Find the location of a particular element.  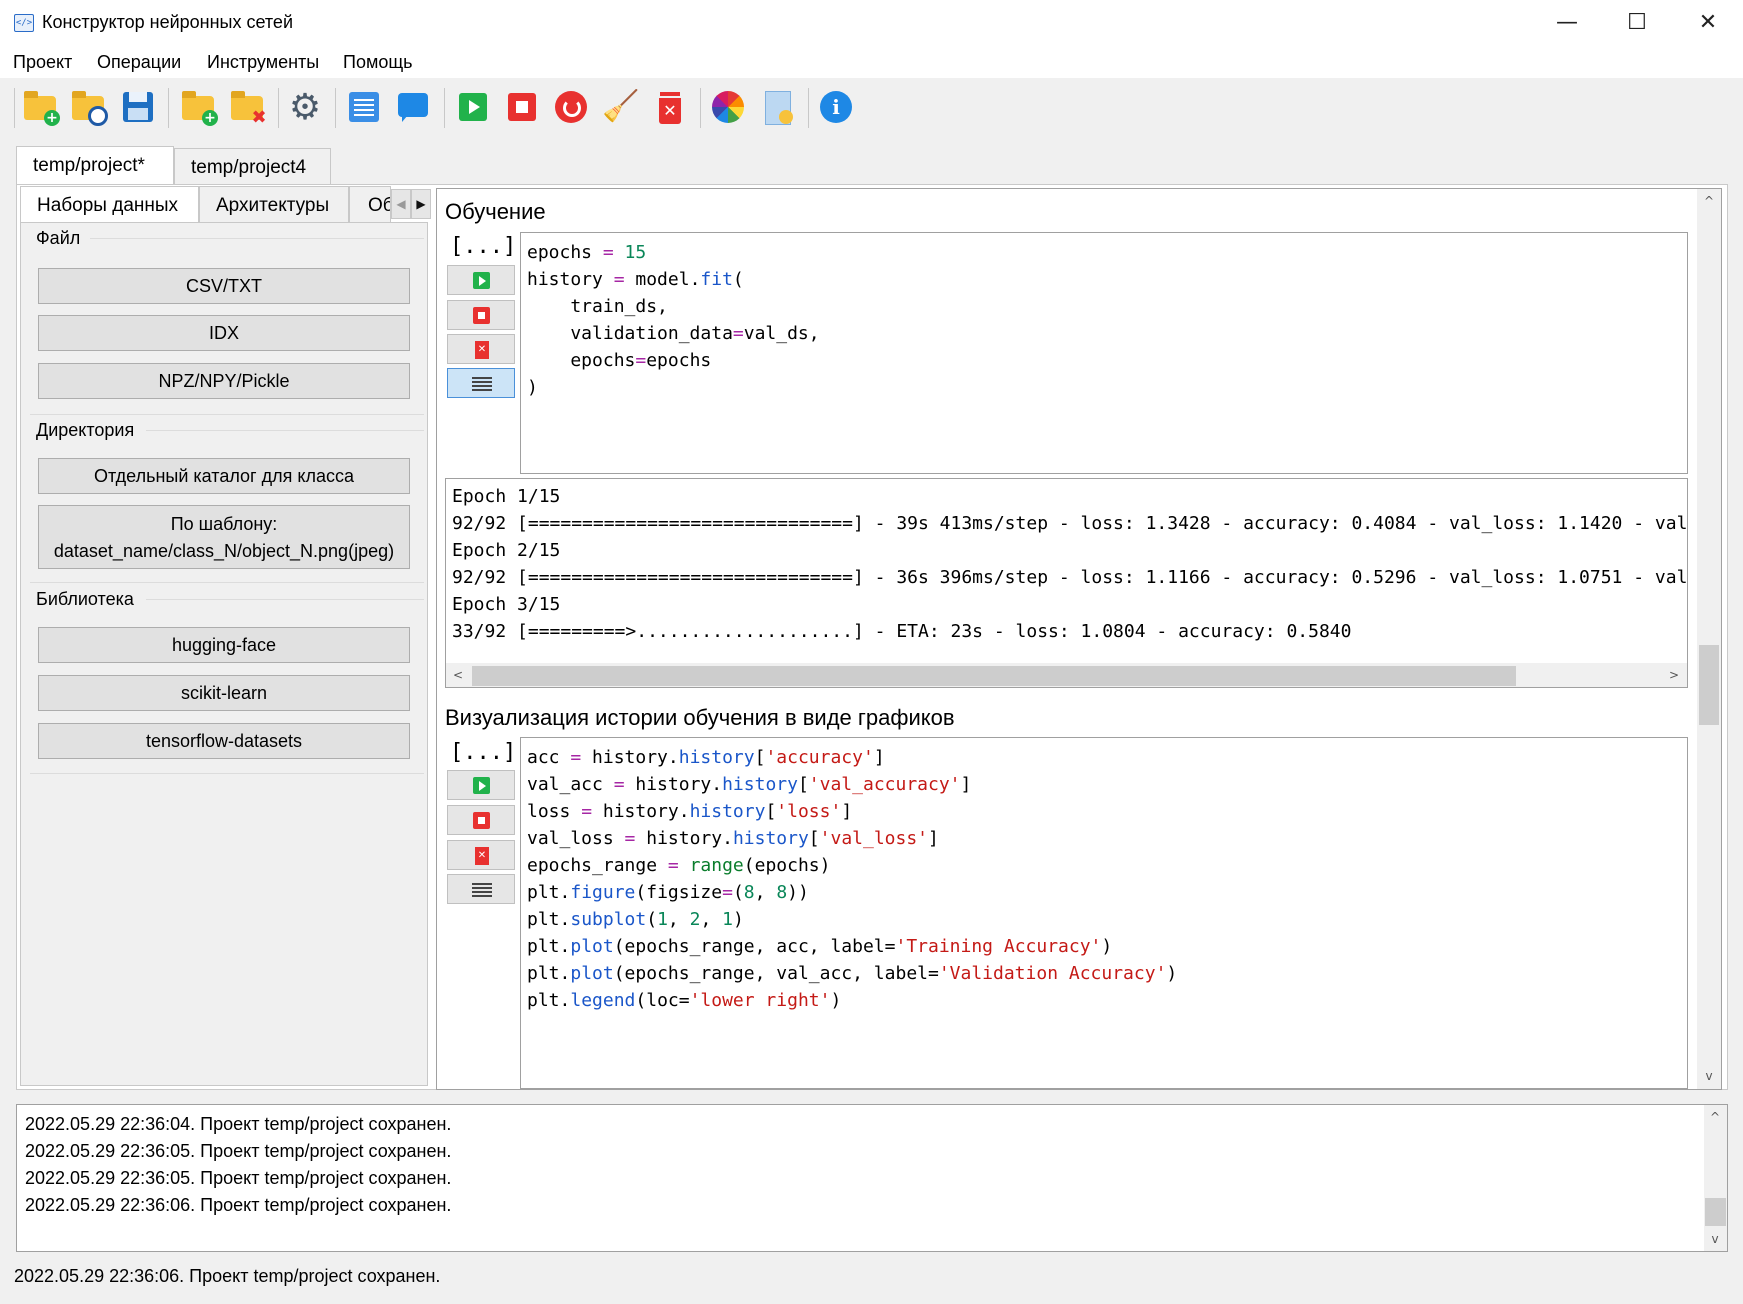

folder-add-icon: + is located at coordinates (199, 107).